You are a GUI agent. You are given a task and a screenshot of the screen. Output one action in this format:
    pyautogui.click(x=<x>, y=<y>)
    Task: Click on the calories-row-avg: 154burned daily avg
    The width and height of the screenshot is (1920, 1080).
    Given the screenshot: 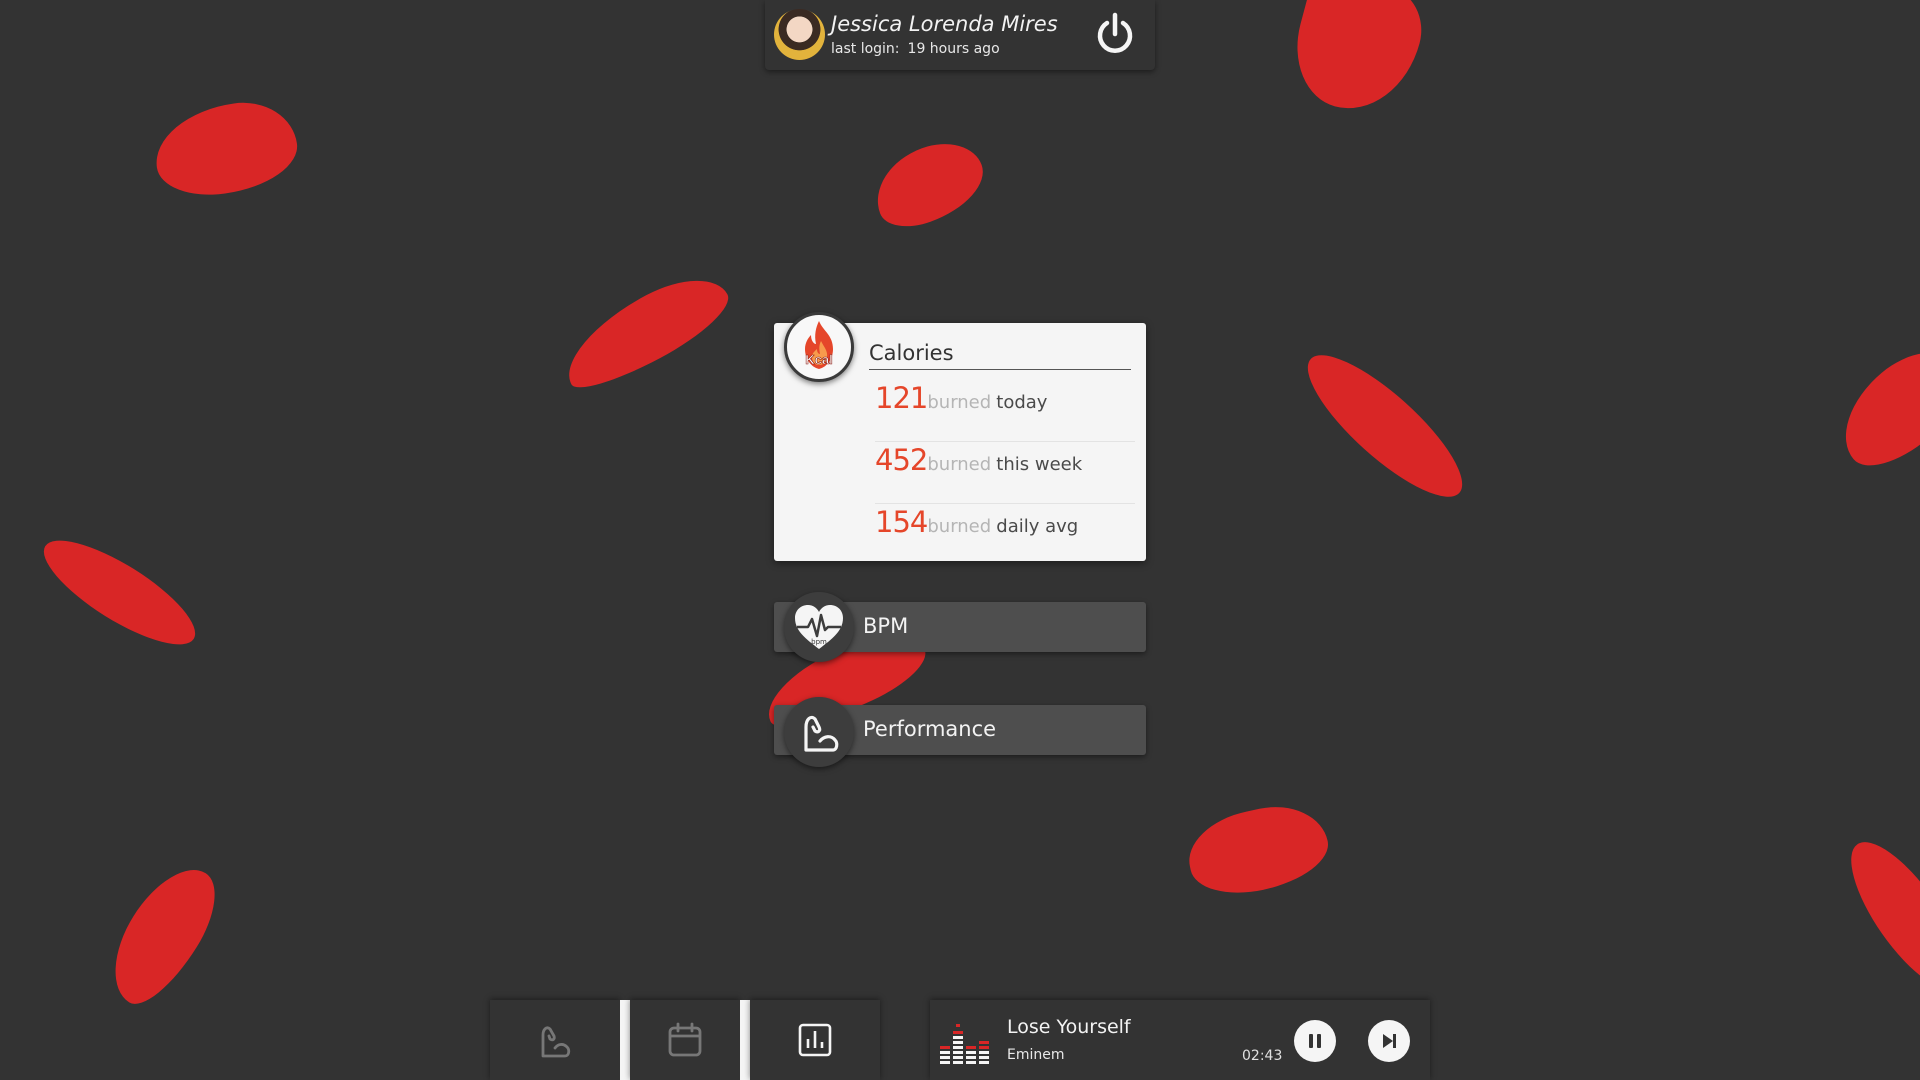 What is the action you would take?
    pyautogui.click(x=1005, y=535)
    